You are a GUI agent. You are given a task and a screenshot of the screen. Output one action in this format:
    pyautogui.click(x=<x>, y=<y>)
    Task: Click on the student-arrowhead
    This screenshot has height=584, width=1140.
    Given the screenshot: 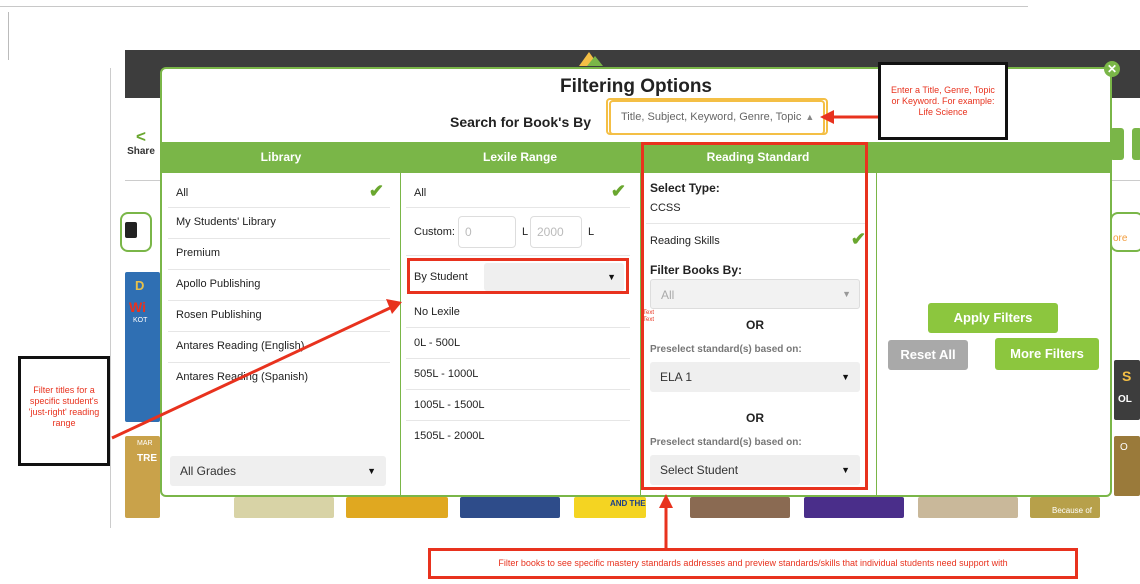 What is the action you would take?
    pyautogui.click(x=394, y=306)
    